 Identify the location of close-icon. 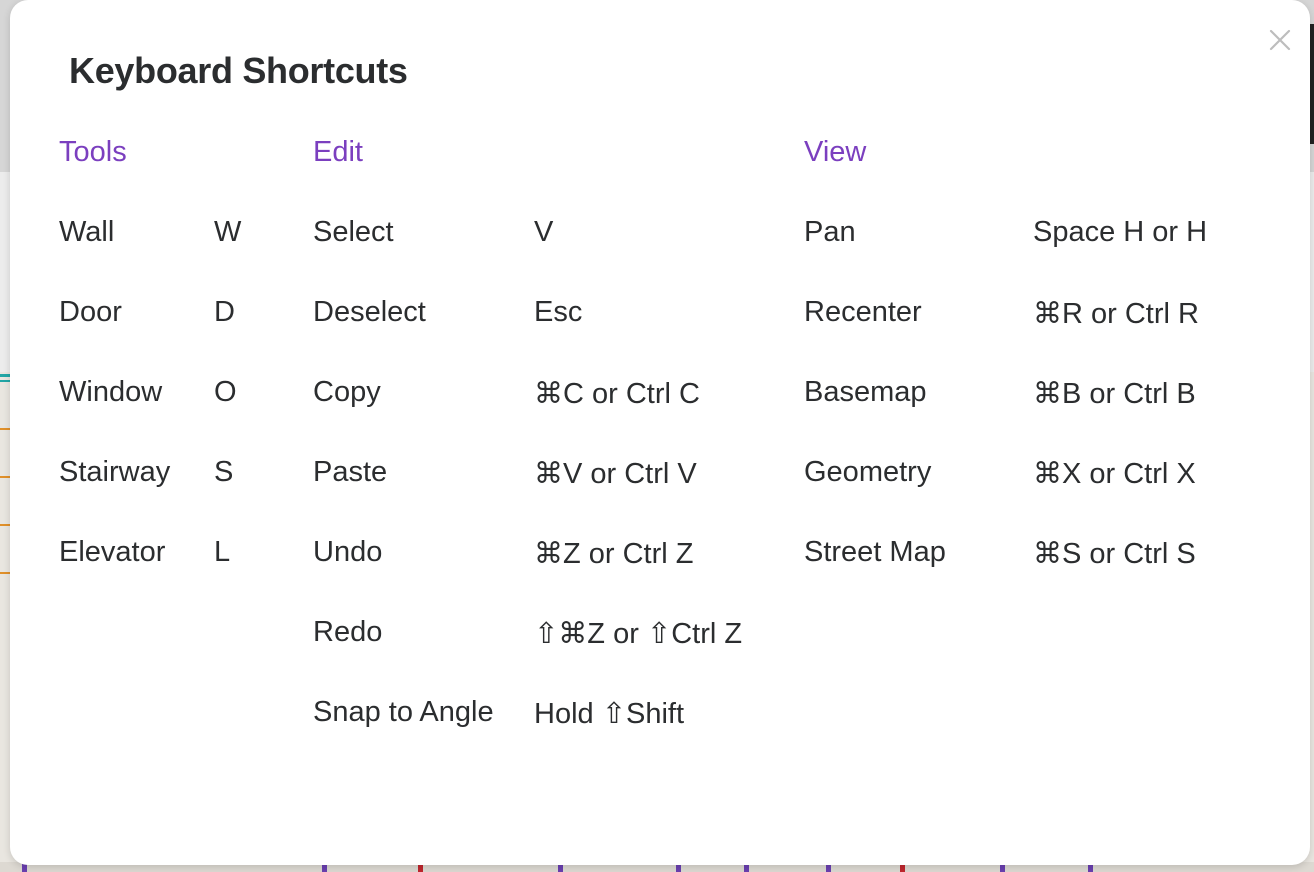
(1280, 40).